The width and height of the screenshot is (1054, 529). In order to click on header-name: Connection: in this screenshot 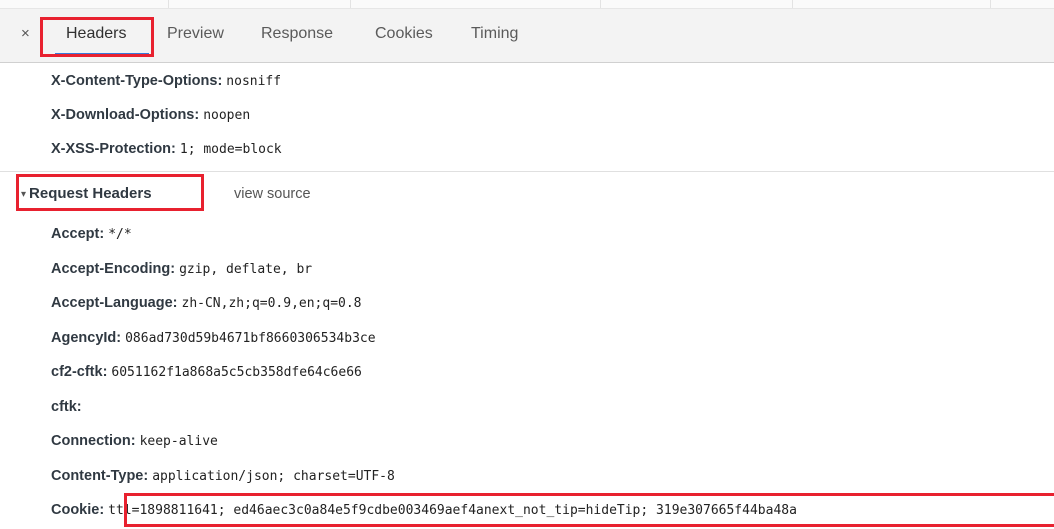, I will do `click(93, 441)`.